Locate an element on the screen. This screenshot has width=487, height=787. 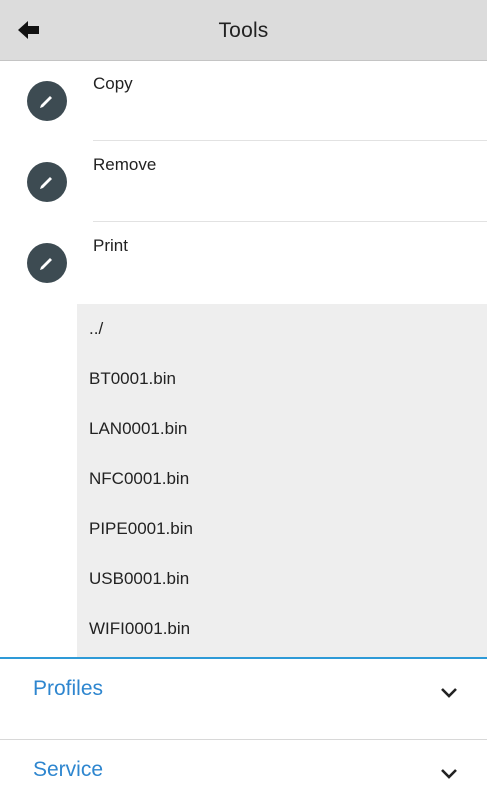
page-title: Tools is located at coordinates (243, 30).